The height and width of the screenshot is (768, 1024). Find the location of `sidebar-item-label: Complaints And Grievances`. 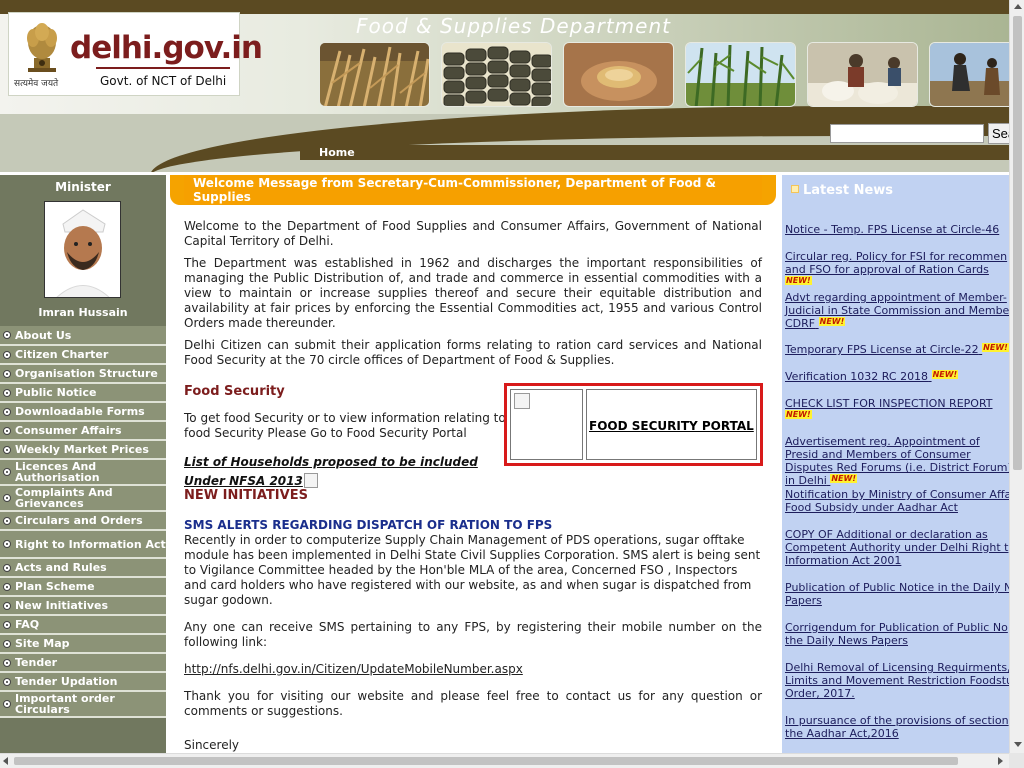

sidebar-item-label: Complaints And Grievances is located at coordinates (90, 498).